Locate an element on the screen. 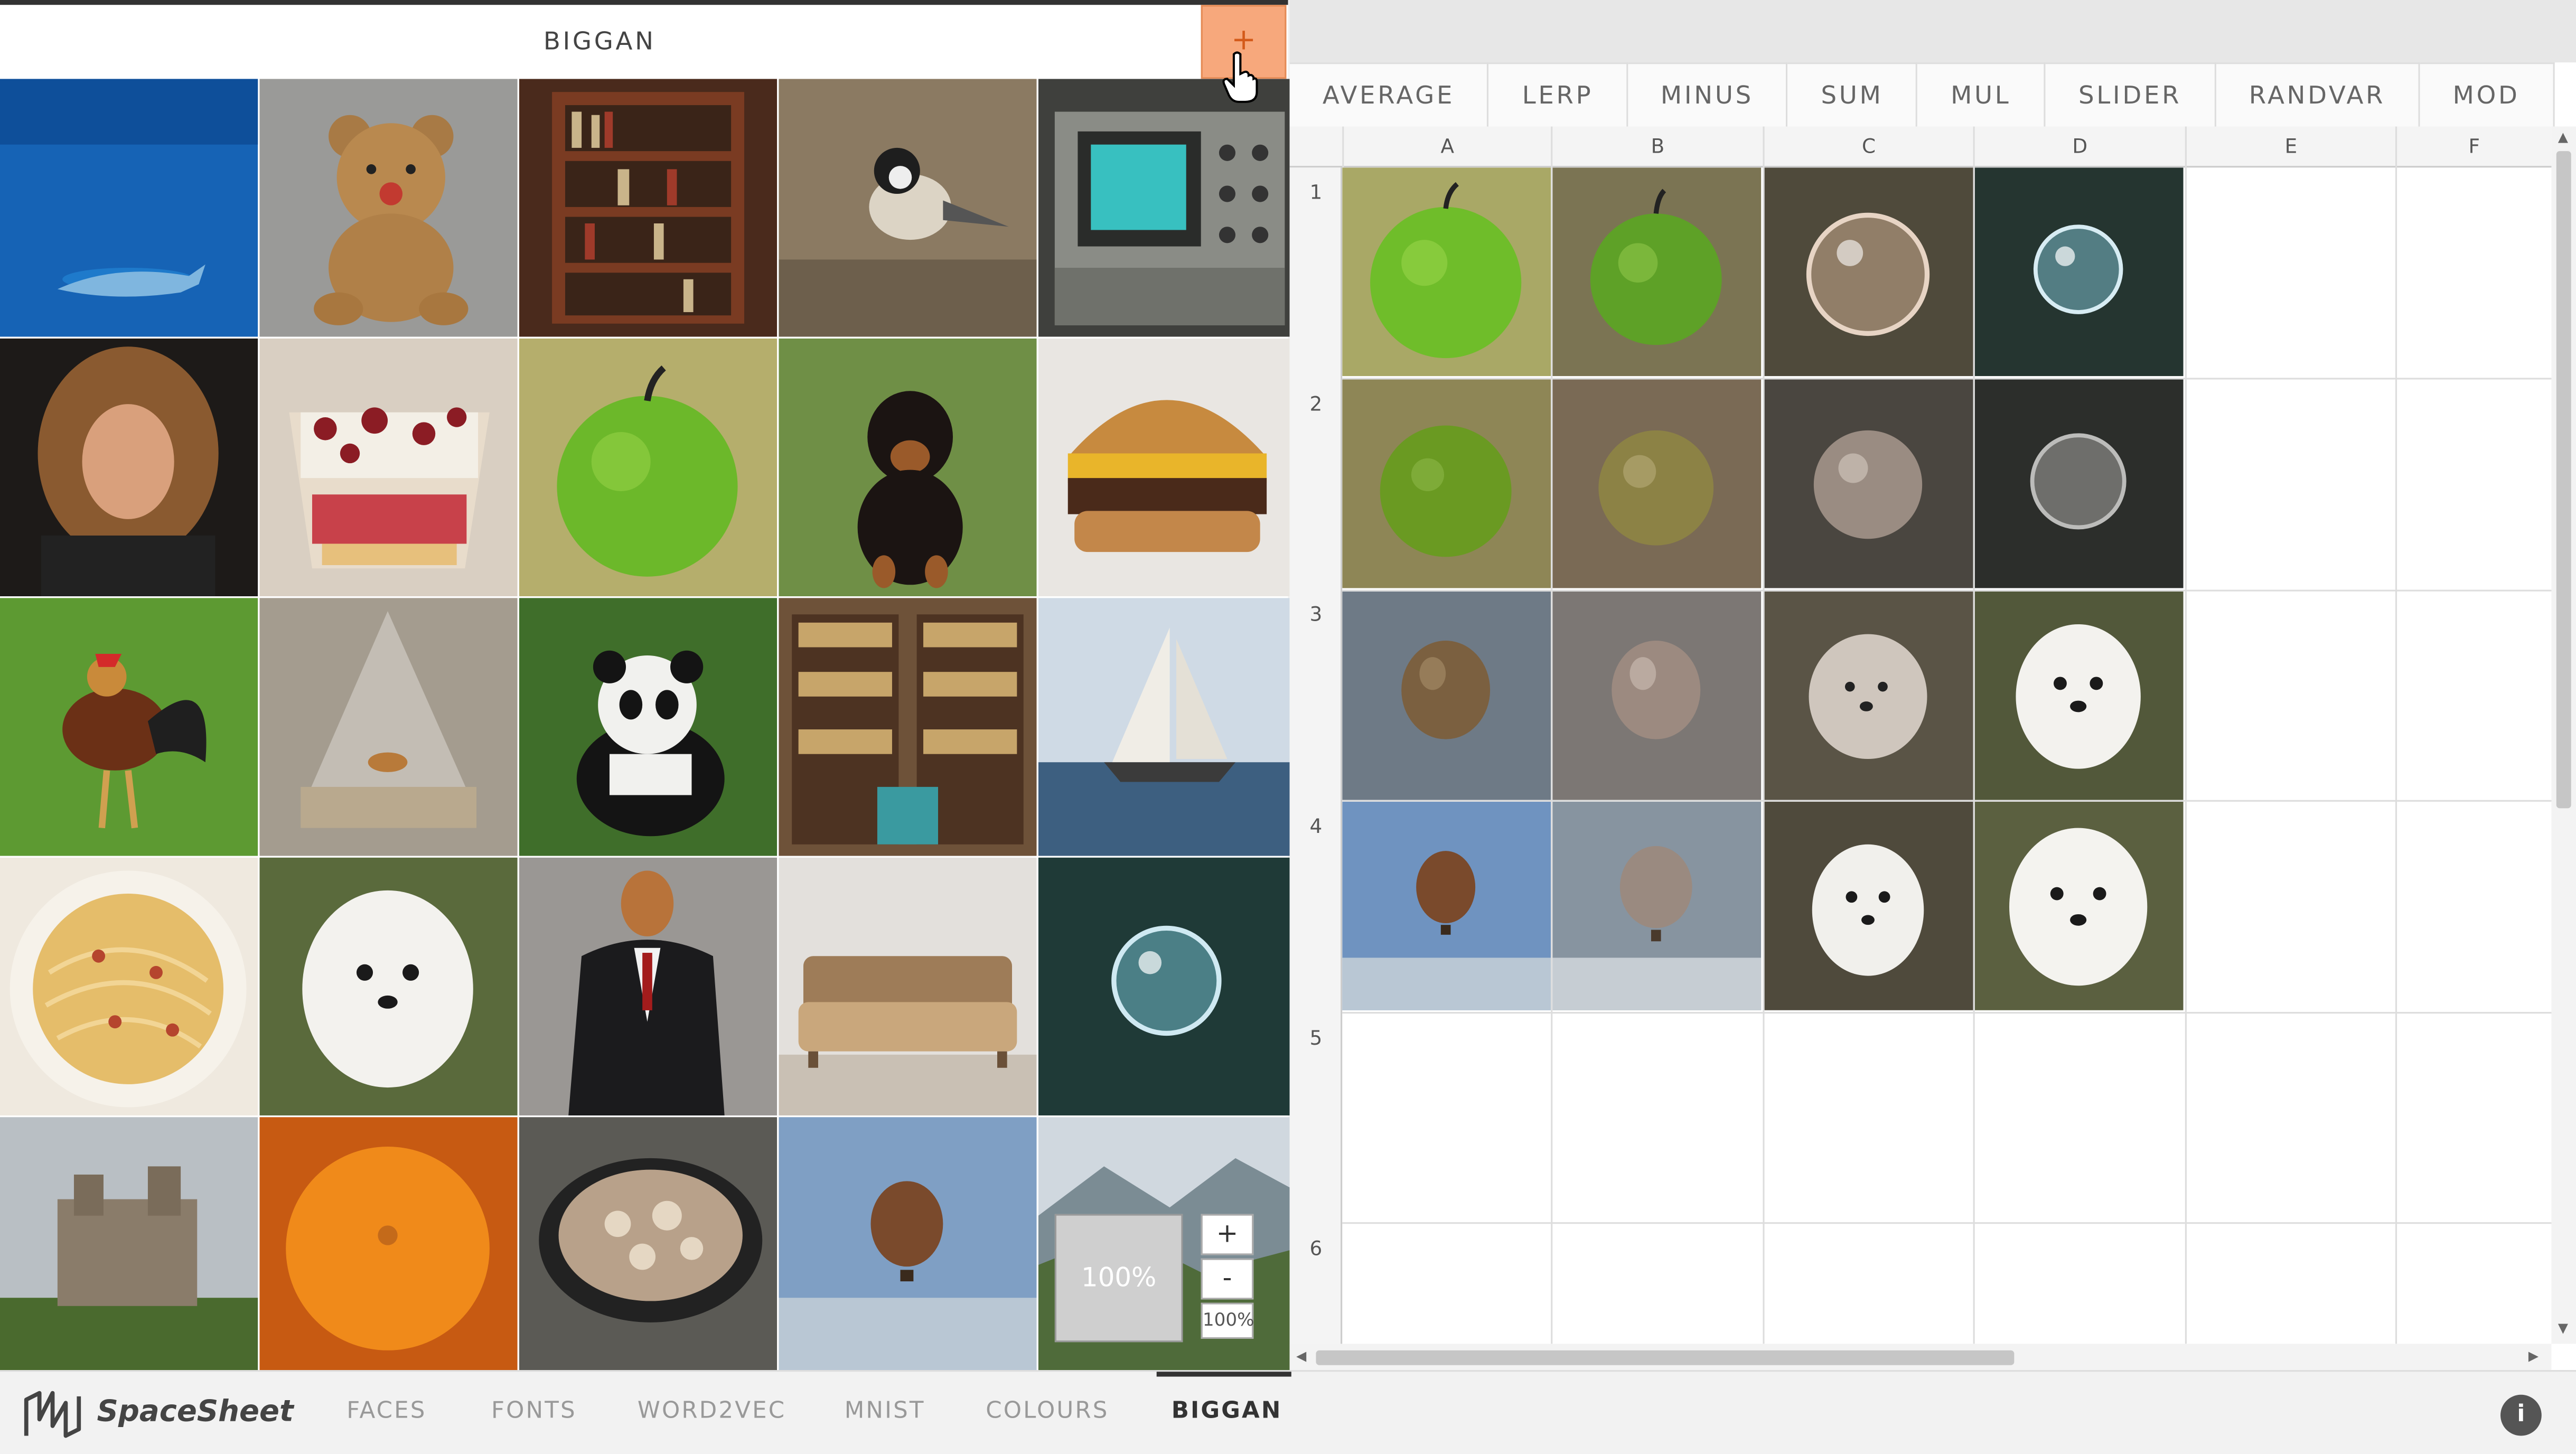 This screenshot has height=1454, width=2576. scroll-up-icon: ▲ is located at coordinates (2563, 138).